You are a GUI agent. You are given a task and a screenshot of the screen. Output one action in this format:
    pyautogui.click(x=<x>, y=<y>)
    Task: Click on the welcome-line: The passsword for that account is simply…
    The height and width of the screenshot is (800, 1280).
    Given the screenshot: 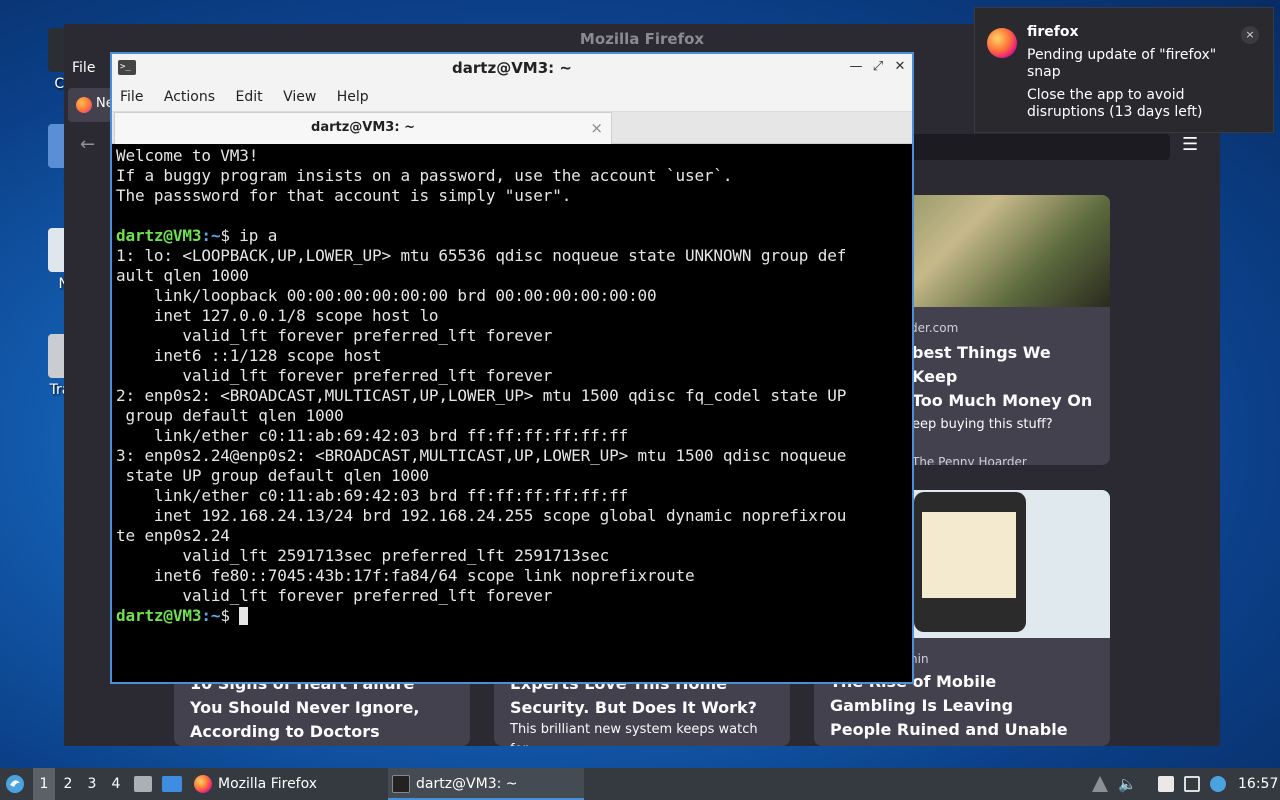 What is the action you would take?
    pyautogui.click(x=344, y=195)
    